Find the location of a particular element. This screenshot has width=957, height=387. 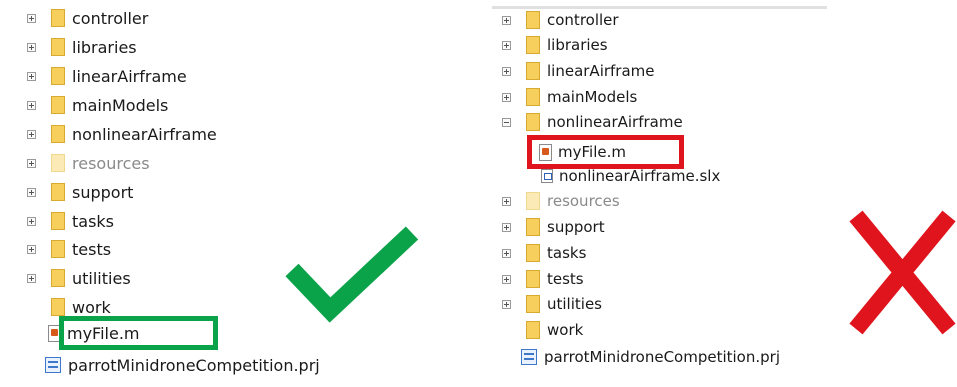

tree-item-work: work is located at coordinates (554, 330).